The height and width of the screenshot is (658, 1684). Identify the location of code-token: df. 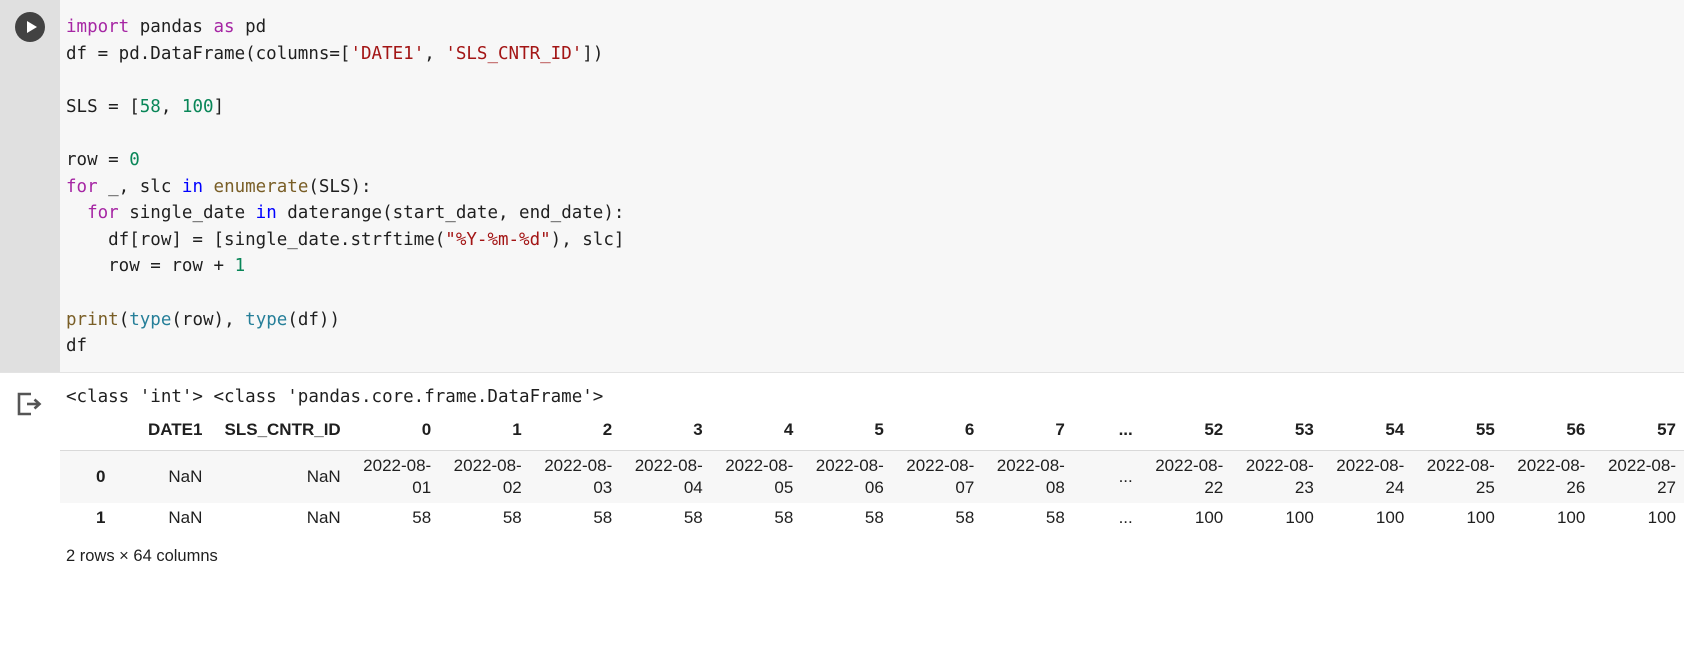
(77, 346).